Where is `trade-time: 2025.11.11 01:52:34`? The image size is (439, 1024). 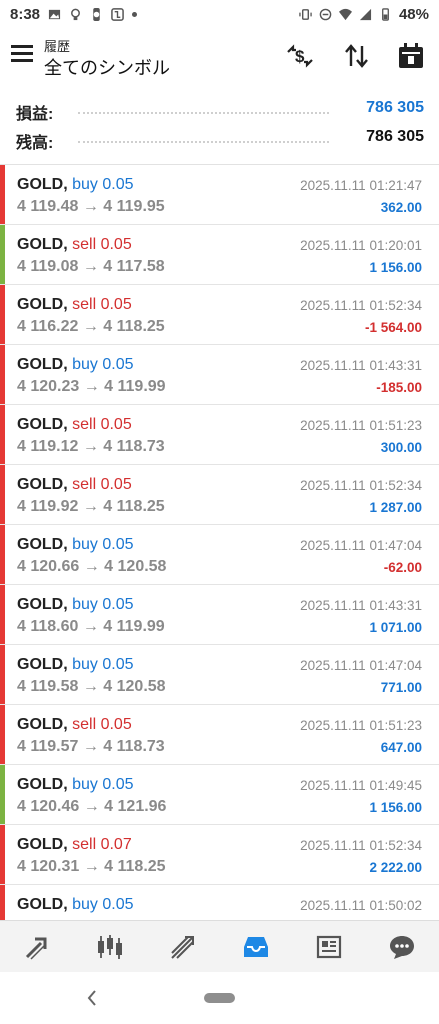 trade-time: 2025.11.11 01:52:34 is located at coordinates (361, 845).